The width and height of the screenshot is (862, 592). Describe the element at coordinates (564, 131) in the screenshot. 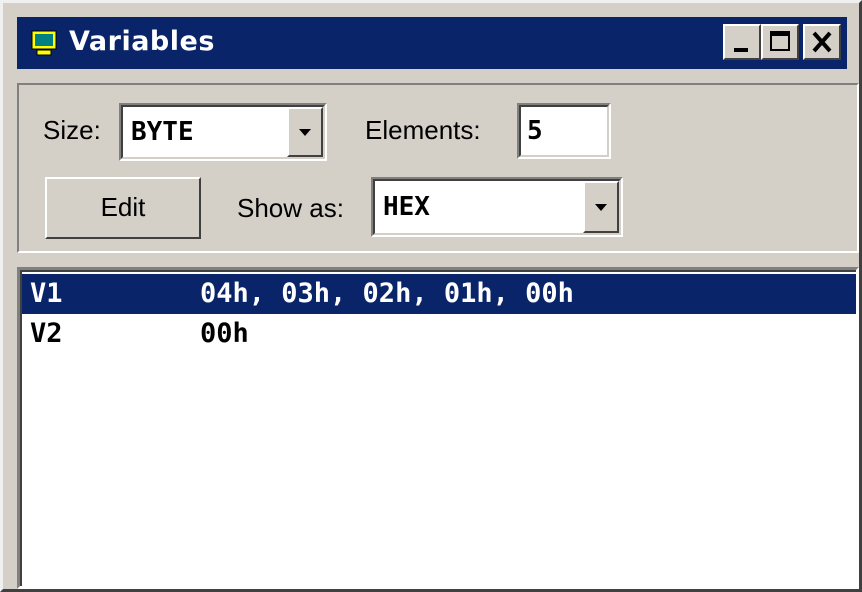

I see `elements-input: 5` at that location.